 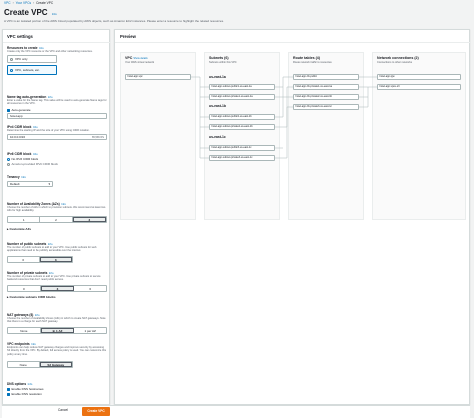 What do you see at coordinates (25, 389) in the screenshot?
I see `dns-hostnames-checkbox: Enable DNS hostnames` at bounding box center [25, 389].